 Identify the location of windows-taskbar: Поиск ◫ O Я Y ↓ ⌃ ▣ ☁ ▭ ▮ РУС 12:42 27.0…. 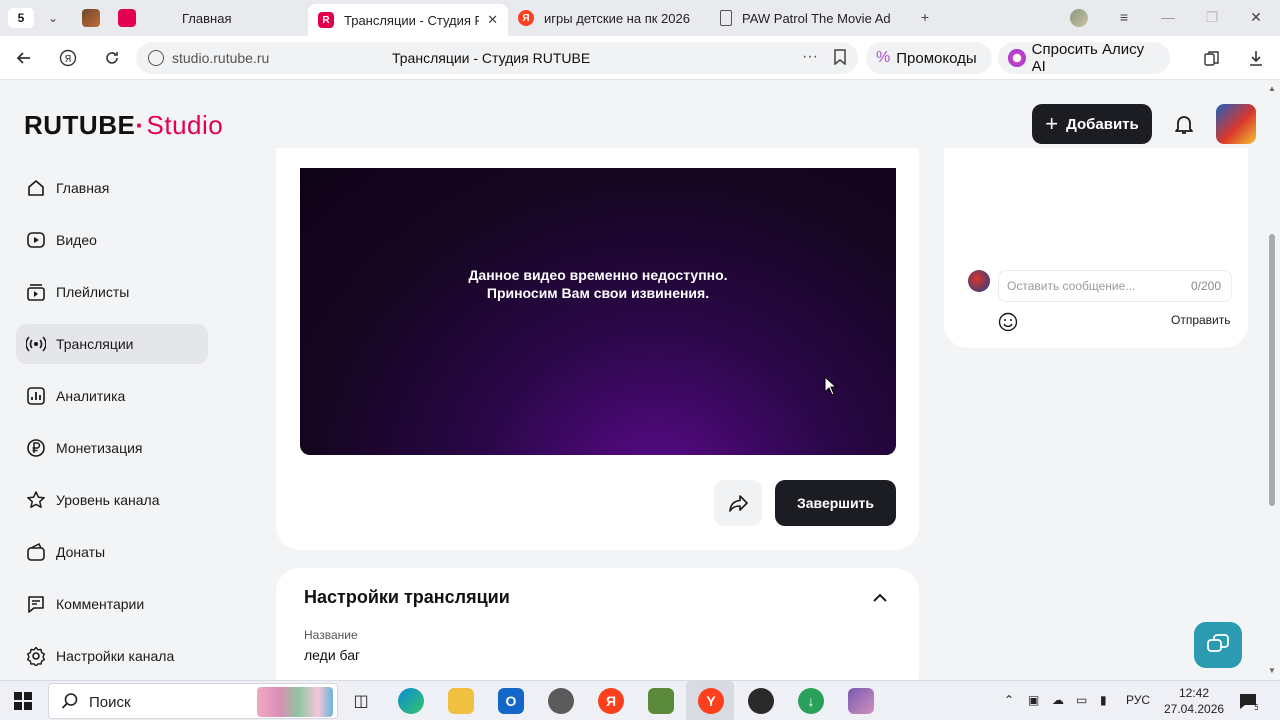
(640, 700).